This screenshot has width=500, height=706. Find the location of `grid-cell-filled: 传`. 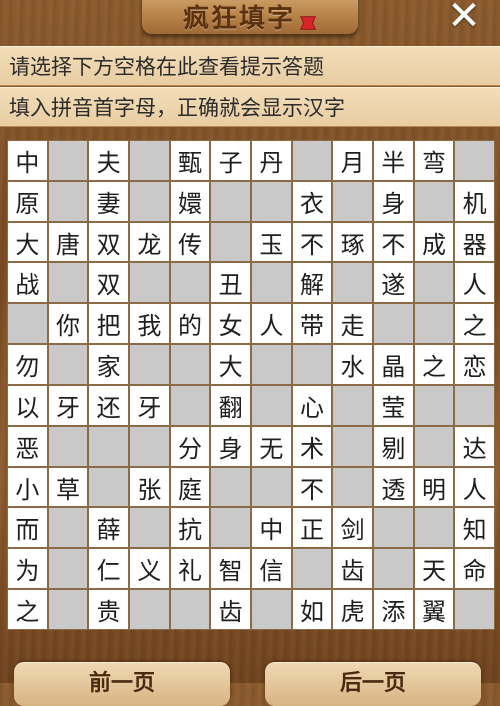

grid-cell-filled: 传 is located at coordinates (190, 242).